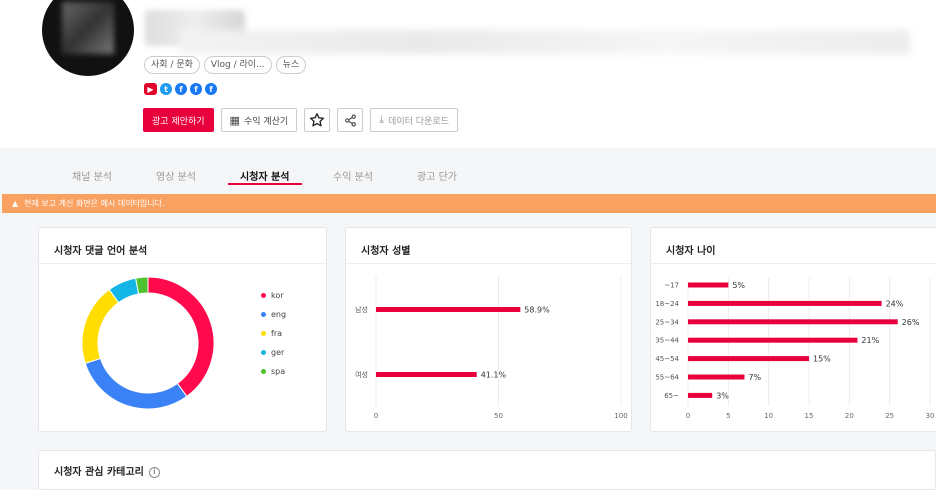 The image size is (936, 490). Describe the element at coordinates (265, 184) in the screenshot. I see `active-tab-indicator` at that location.